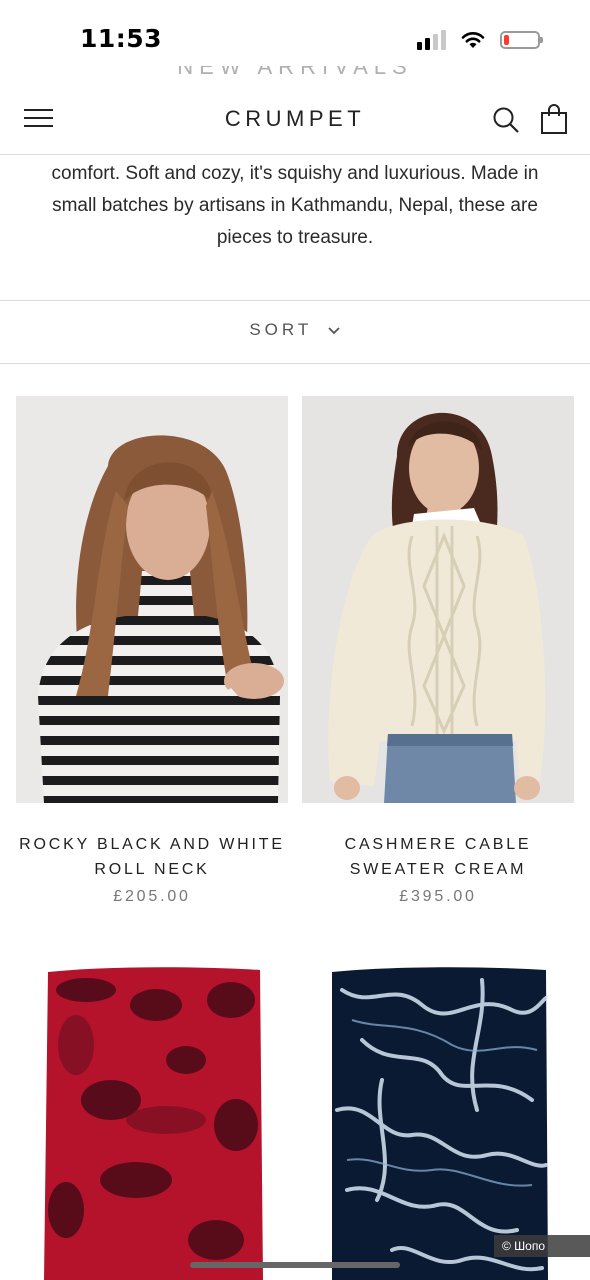 This screenshot has height=1280, width=590. I want to click on shopping-bag-icon, so click(554, 119).